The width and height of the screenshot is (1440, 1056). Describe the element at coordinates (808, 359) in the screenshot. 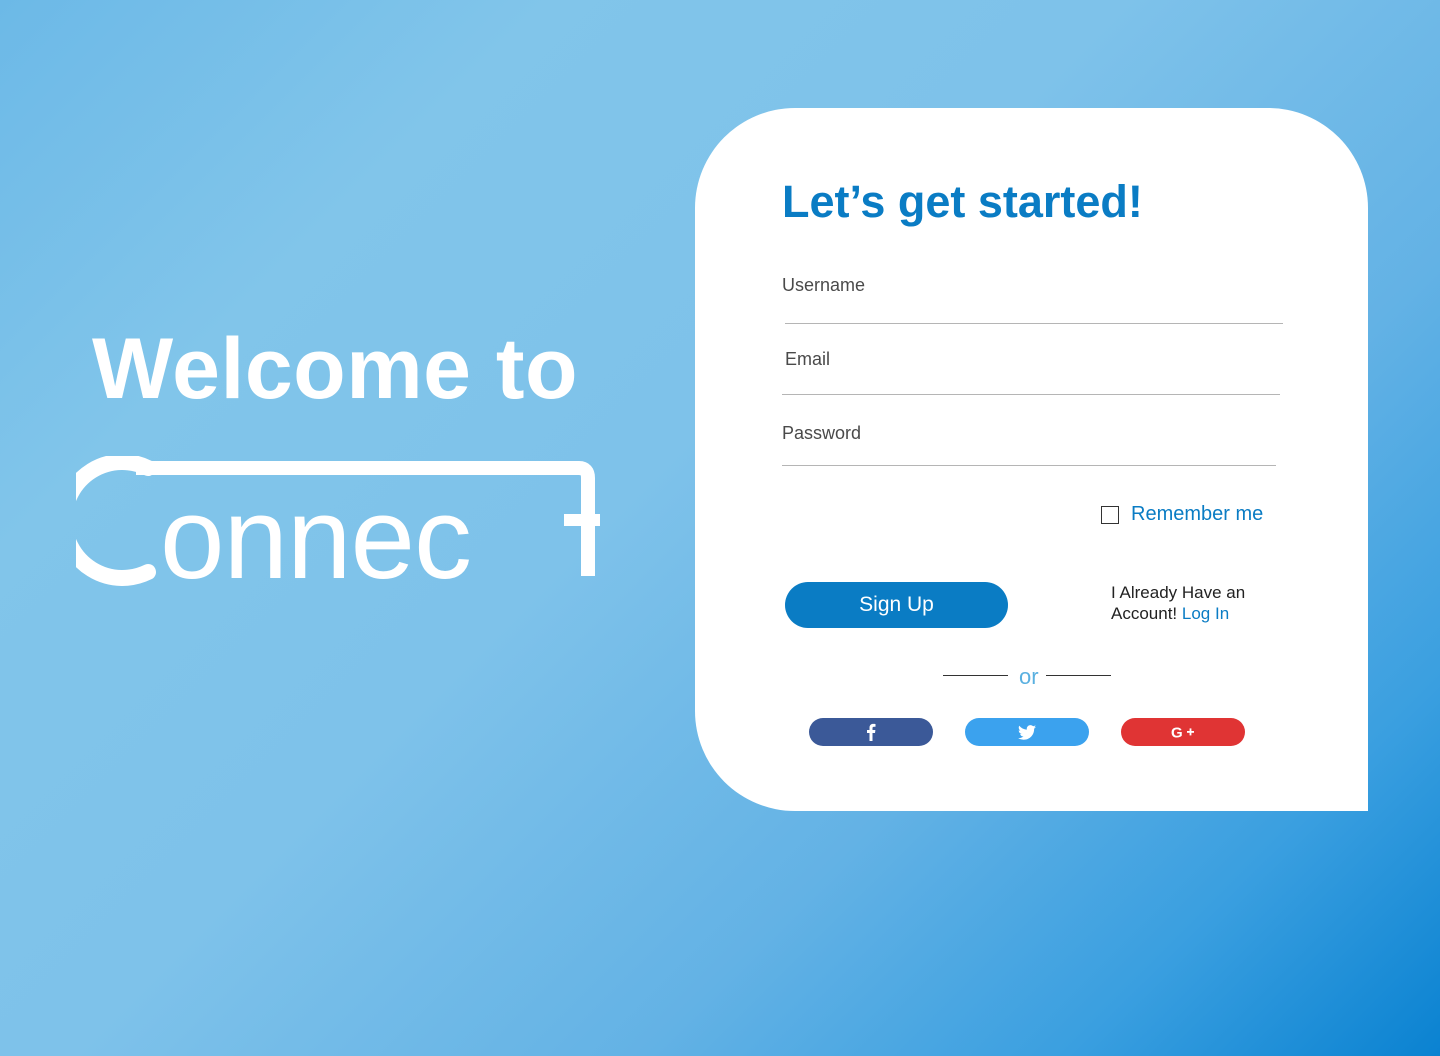

I see `email-label: Email` at that location.